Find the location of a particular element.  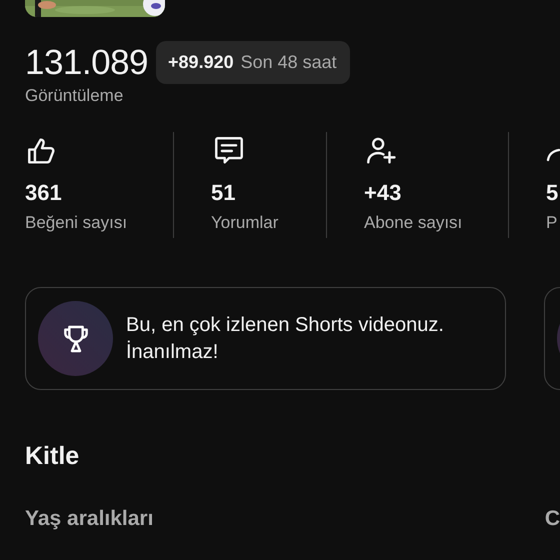

stat-value: 361 is located at coordinates (44, 193).